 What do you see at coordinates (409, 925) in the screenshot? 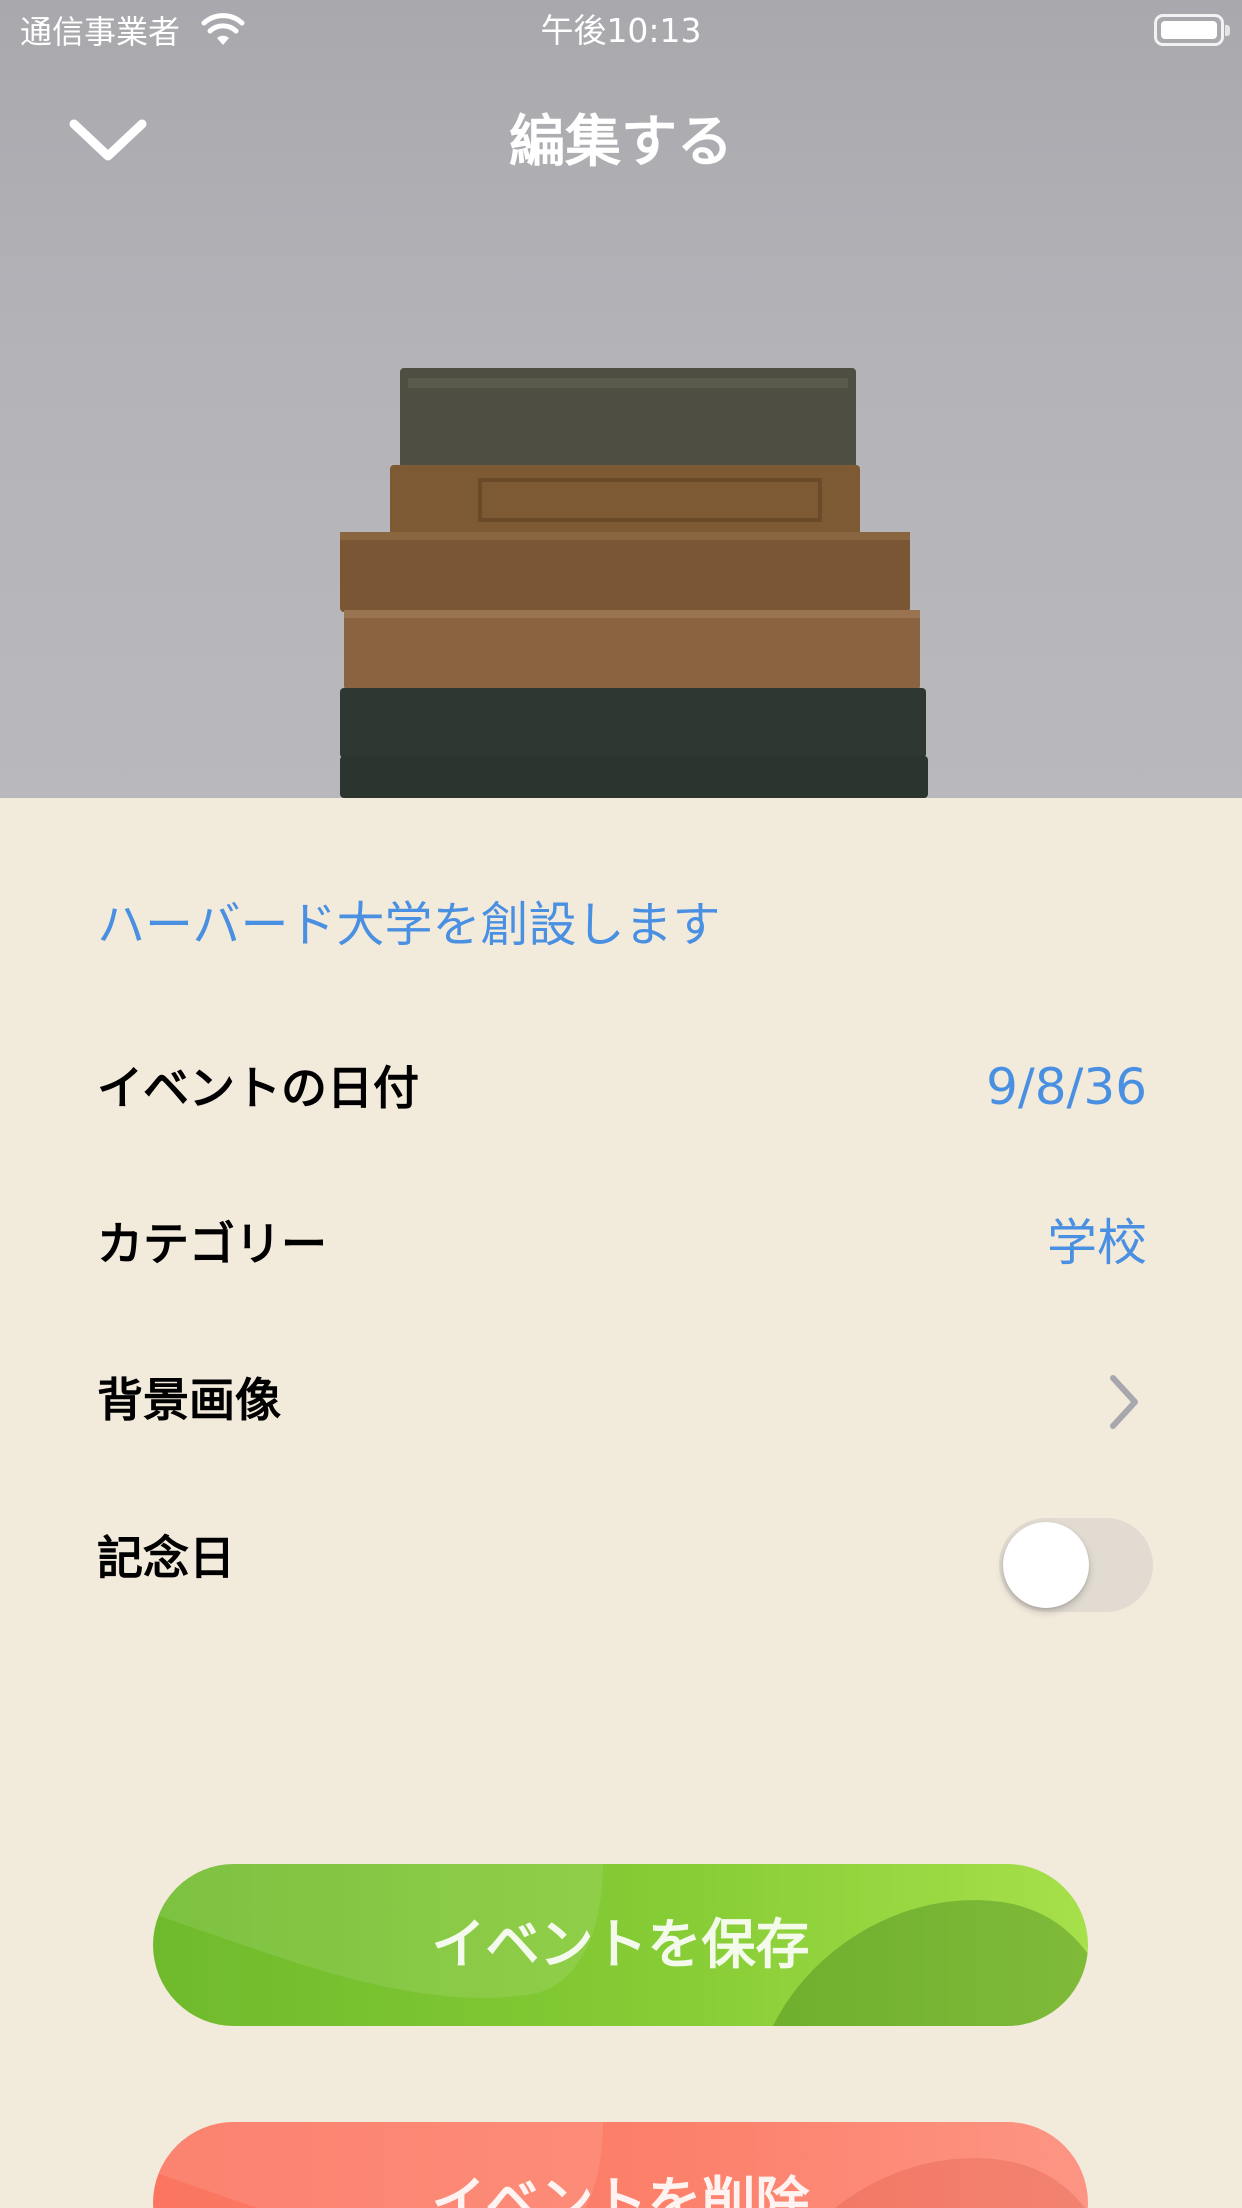
I see `event-title-input: ハーバード大学を創設します` at bounding box center [409, 925].